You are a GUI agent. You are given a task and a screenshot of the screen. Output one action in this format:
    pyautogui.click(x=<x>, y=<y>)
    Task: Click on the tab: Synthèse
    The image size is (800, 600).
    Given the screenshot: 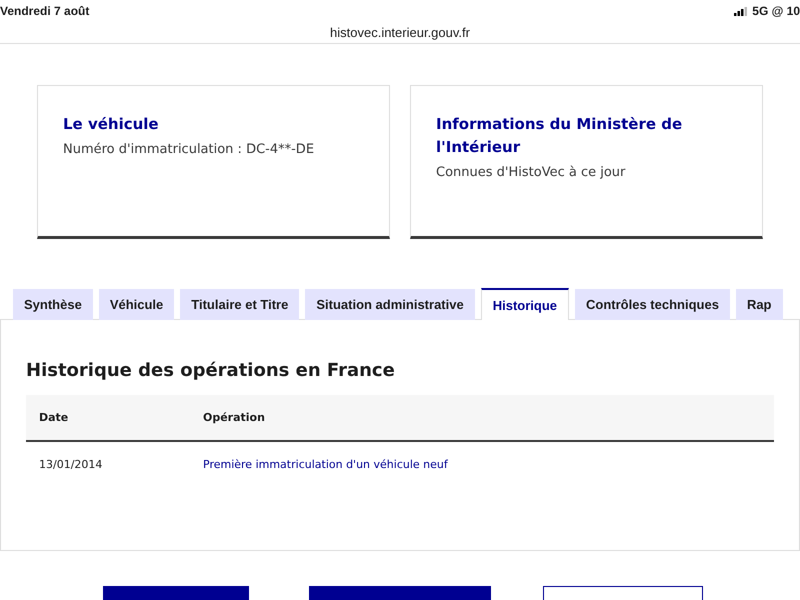 What is the action you would take?
    pyautogui.click(x=53, y=304)
    